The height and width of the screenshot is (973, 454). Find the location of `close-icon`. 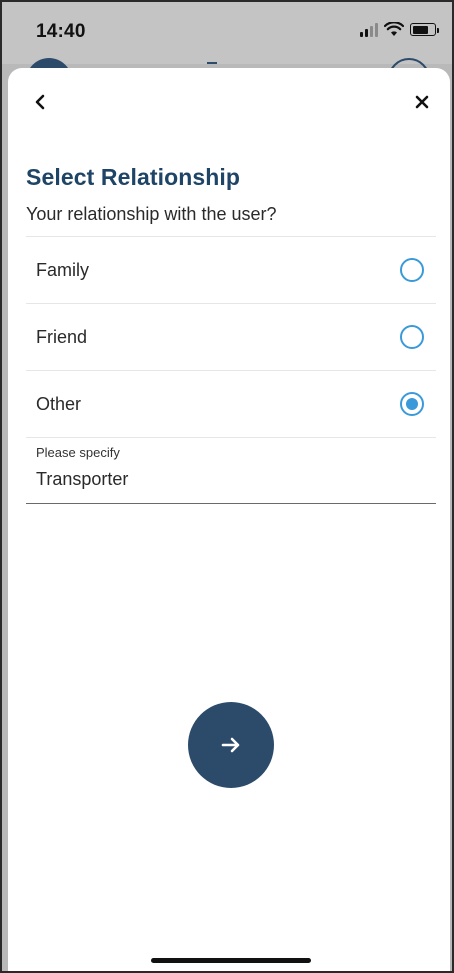

close-icon is located at coordinates (422, 102).